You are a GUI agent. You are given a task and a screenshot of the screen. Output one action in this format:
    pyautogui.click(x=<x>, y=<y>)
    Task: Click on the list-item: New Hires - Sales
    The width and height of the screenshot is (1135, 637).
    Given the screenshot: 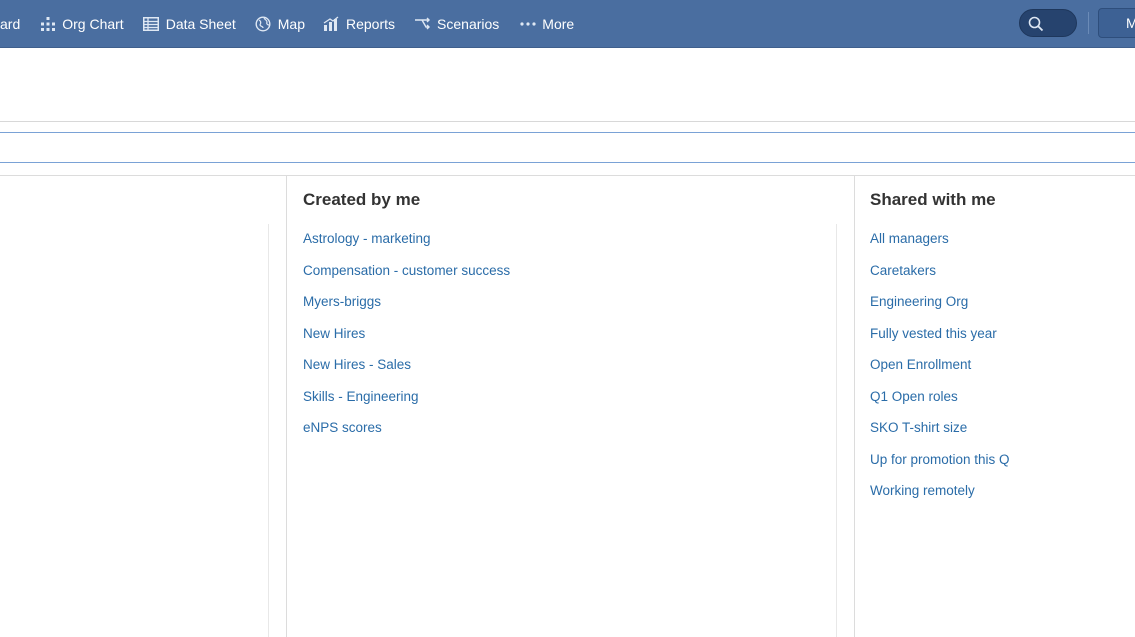 What is the action you would take?
    pyautogui.click(x=406, y=371)
    